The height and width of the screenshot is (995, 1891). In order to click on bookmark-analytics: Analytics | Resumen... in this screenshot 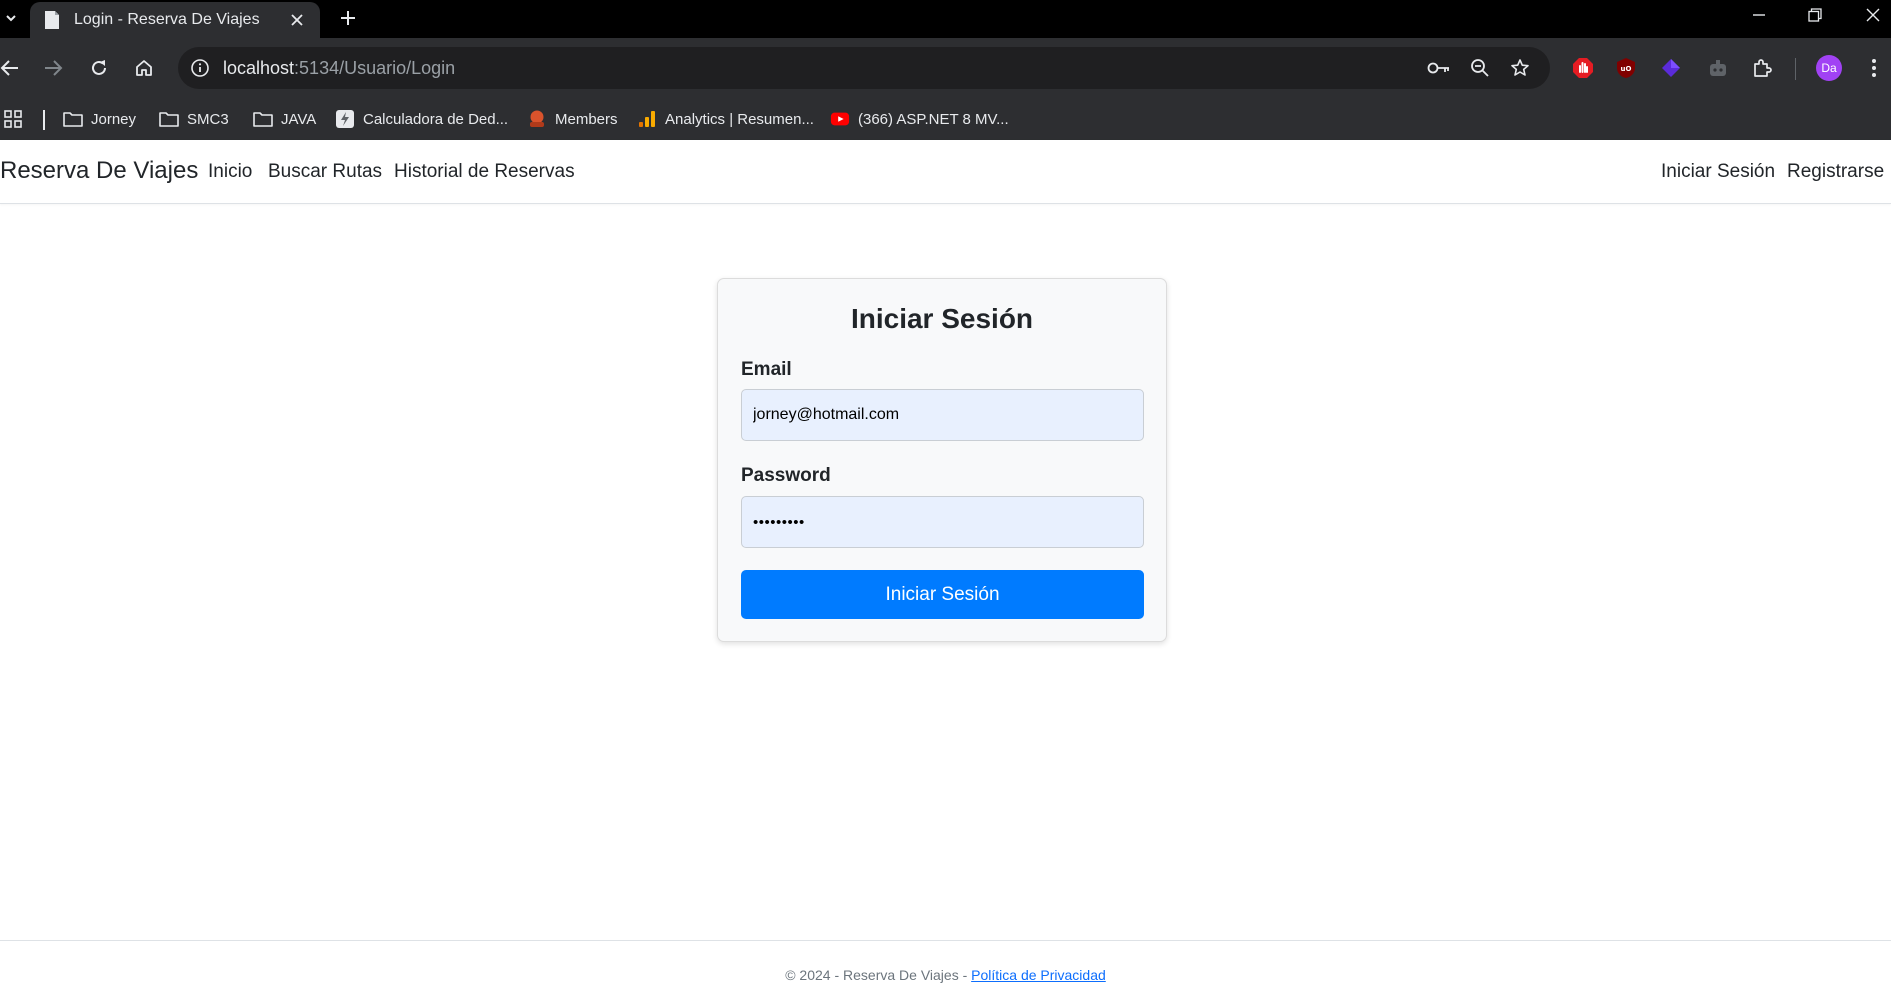, I will do `click(725, 119)`.